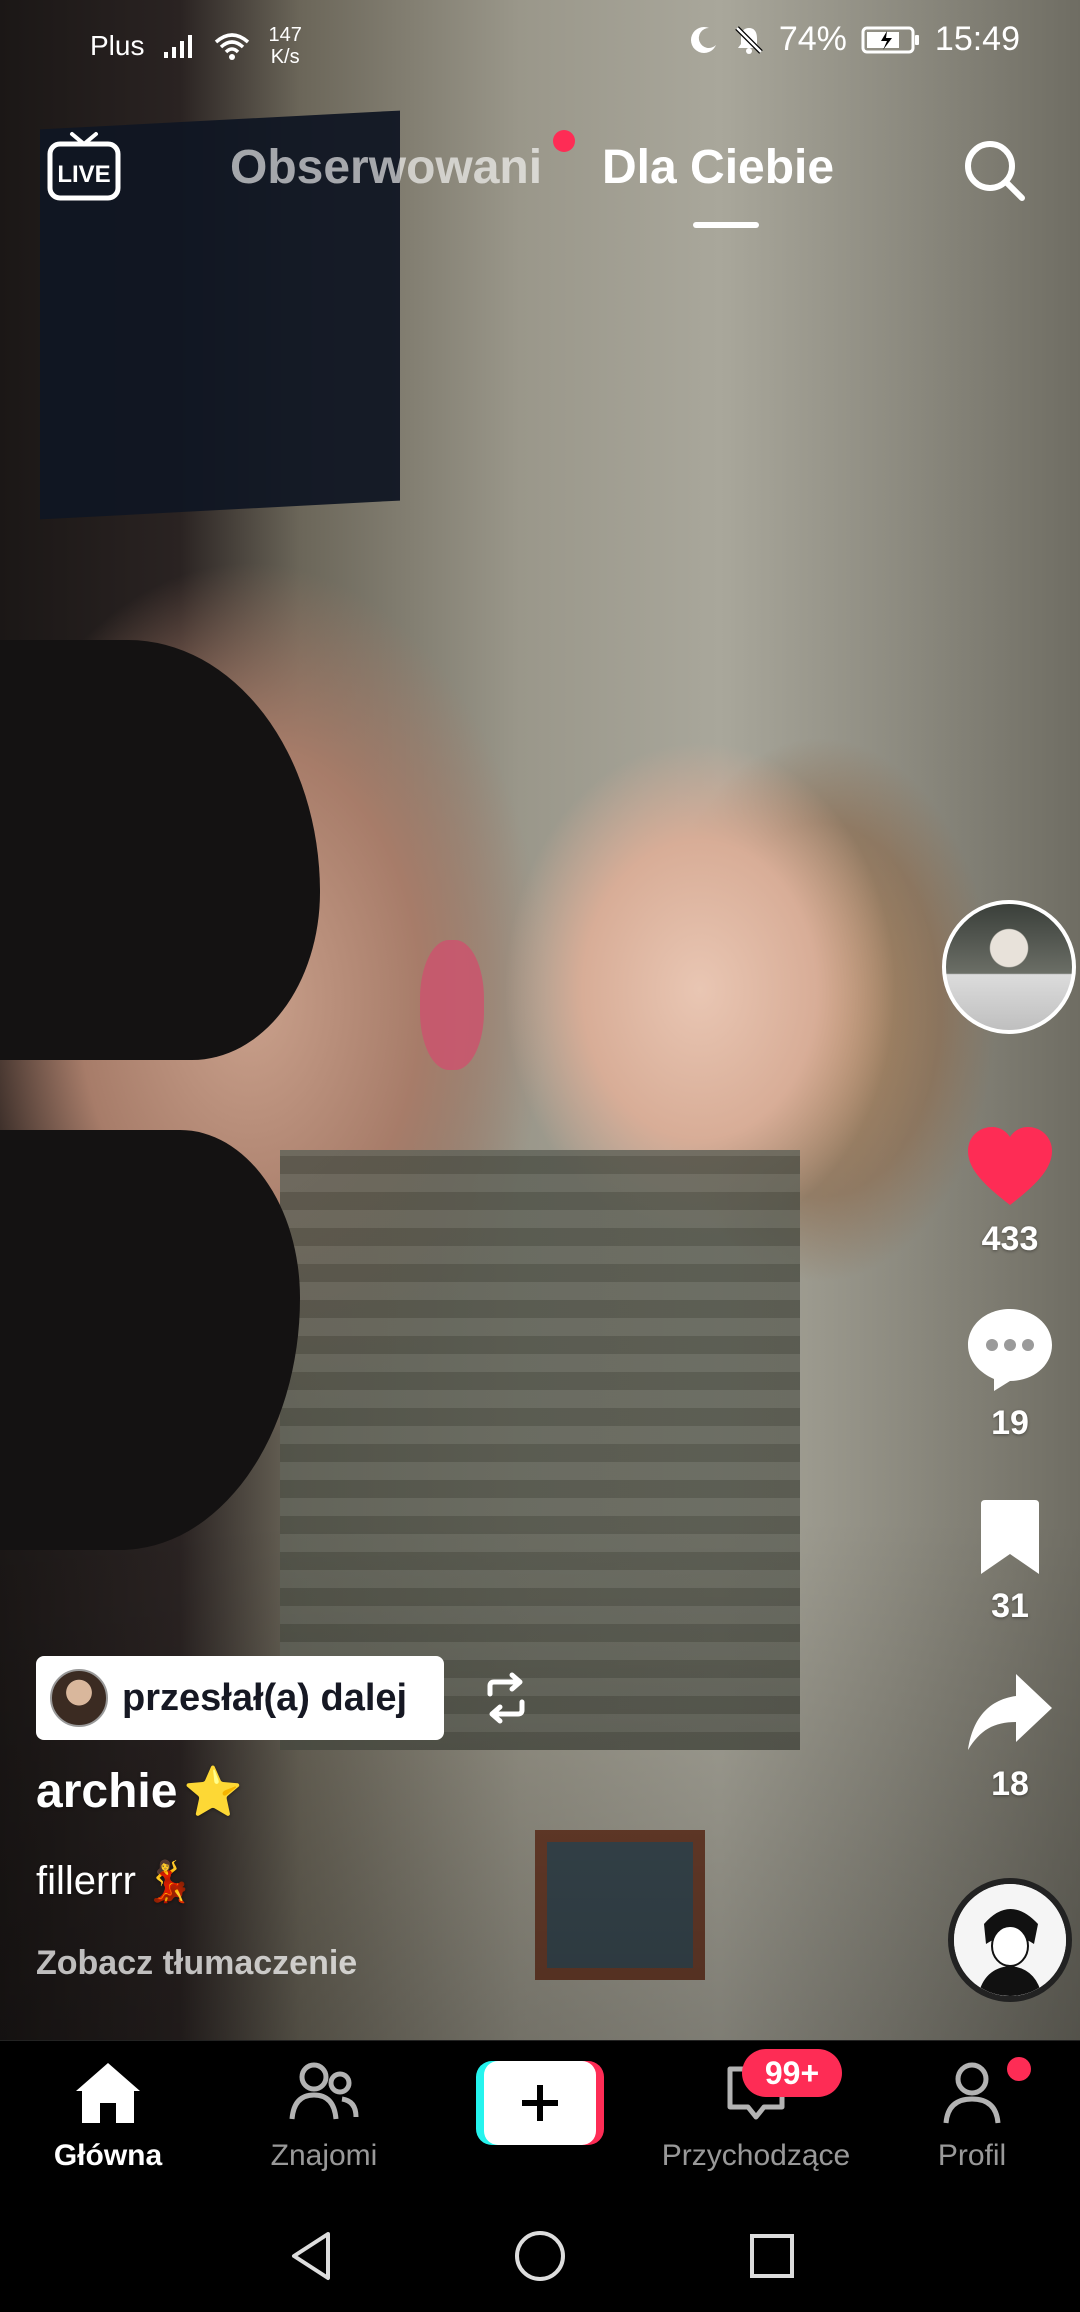 This screenshot has width=1080, height=2312. I want to click on create-post-button, so click(540, 2103).